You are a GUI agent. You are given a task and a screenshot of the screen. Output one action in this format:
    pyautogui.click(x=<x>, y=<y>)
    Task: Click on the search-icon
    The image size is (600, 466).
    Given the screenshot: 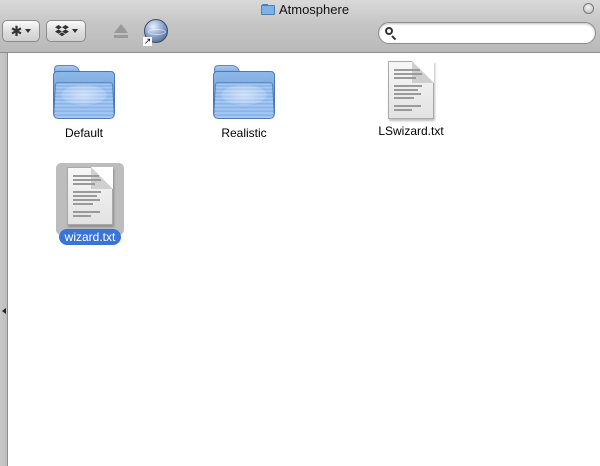 What is the action you would take?
    pyautogui.click(x=391, y=34)
    